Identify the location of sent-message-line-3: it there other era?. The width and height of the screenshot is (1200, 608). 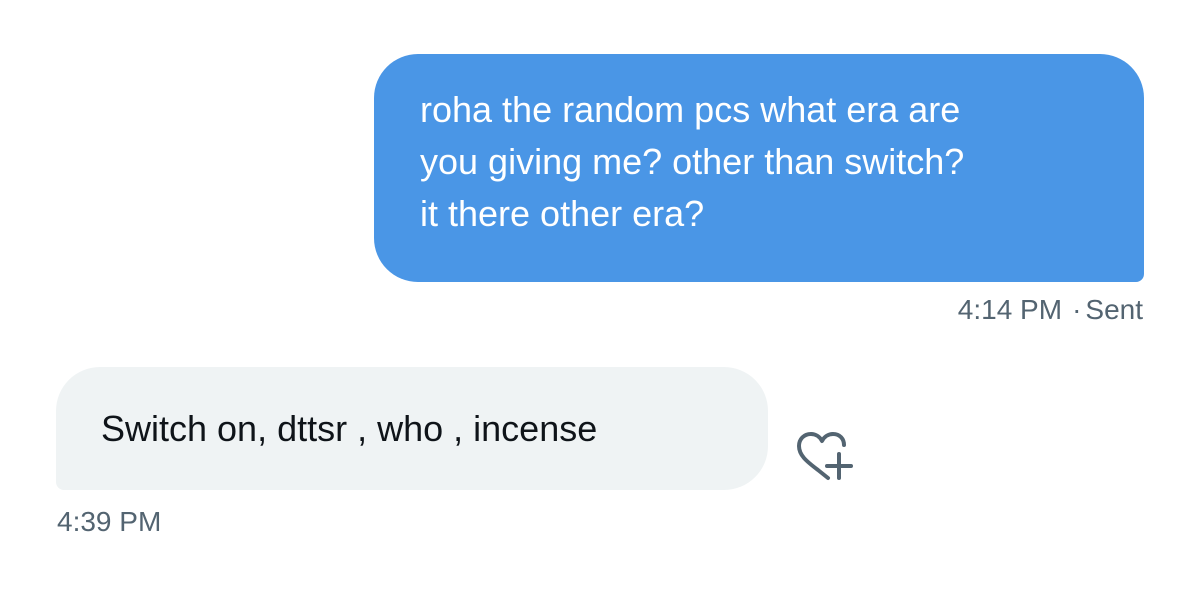
(562, 213).